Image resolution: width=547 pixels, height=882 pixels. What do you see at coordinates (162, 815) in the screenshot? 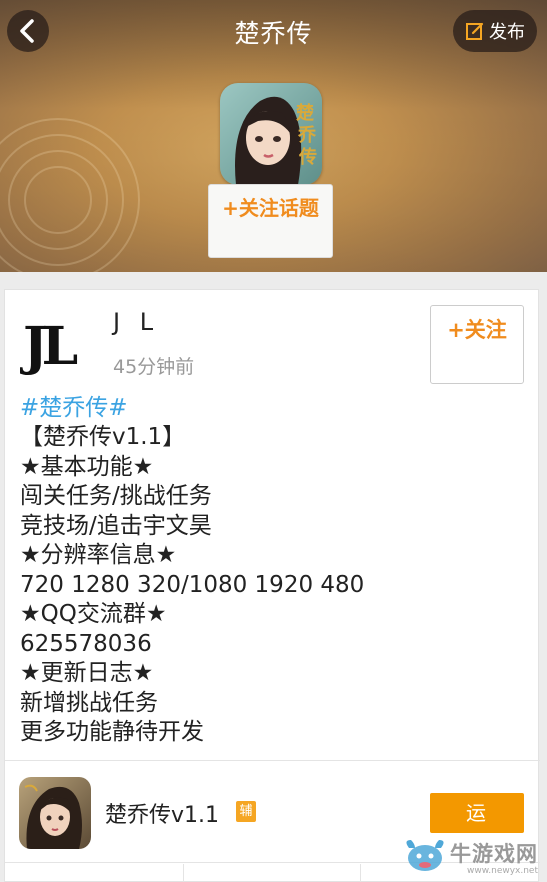
I see `app-name: 楚乔传v1.1` at bounding box center [162, 815].